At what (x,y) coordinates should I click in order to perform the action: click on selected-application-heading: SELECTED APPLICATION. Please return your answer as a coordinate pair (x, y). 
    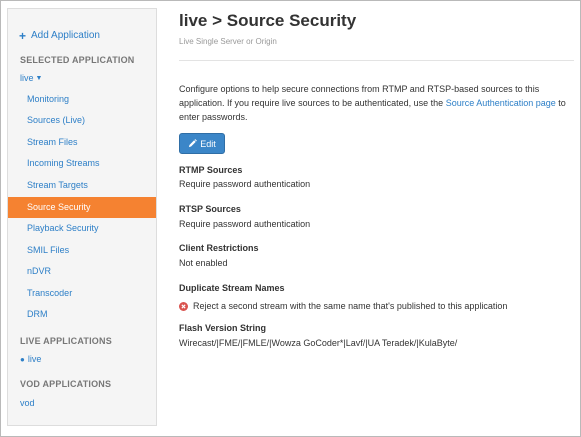
    Looking at the image, I should click on (77, 60).